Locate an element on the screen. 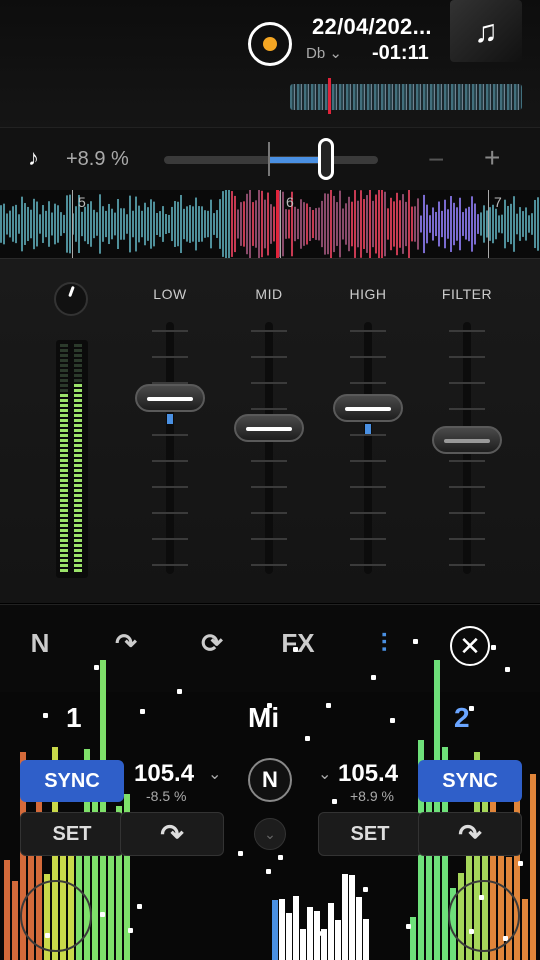 This screenshot has height=960, width=540. record-button is located at coordinates (270, 44).